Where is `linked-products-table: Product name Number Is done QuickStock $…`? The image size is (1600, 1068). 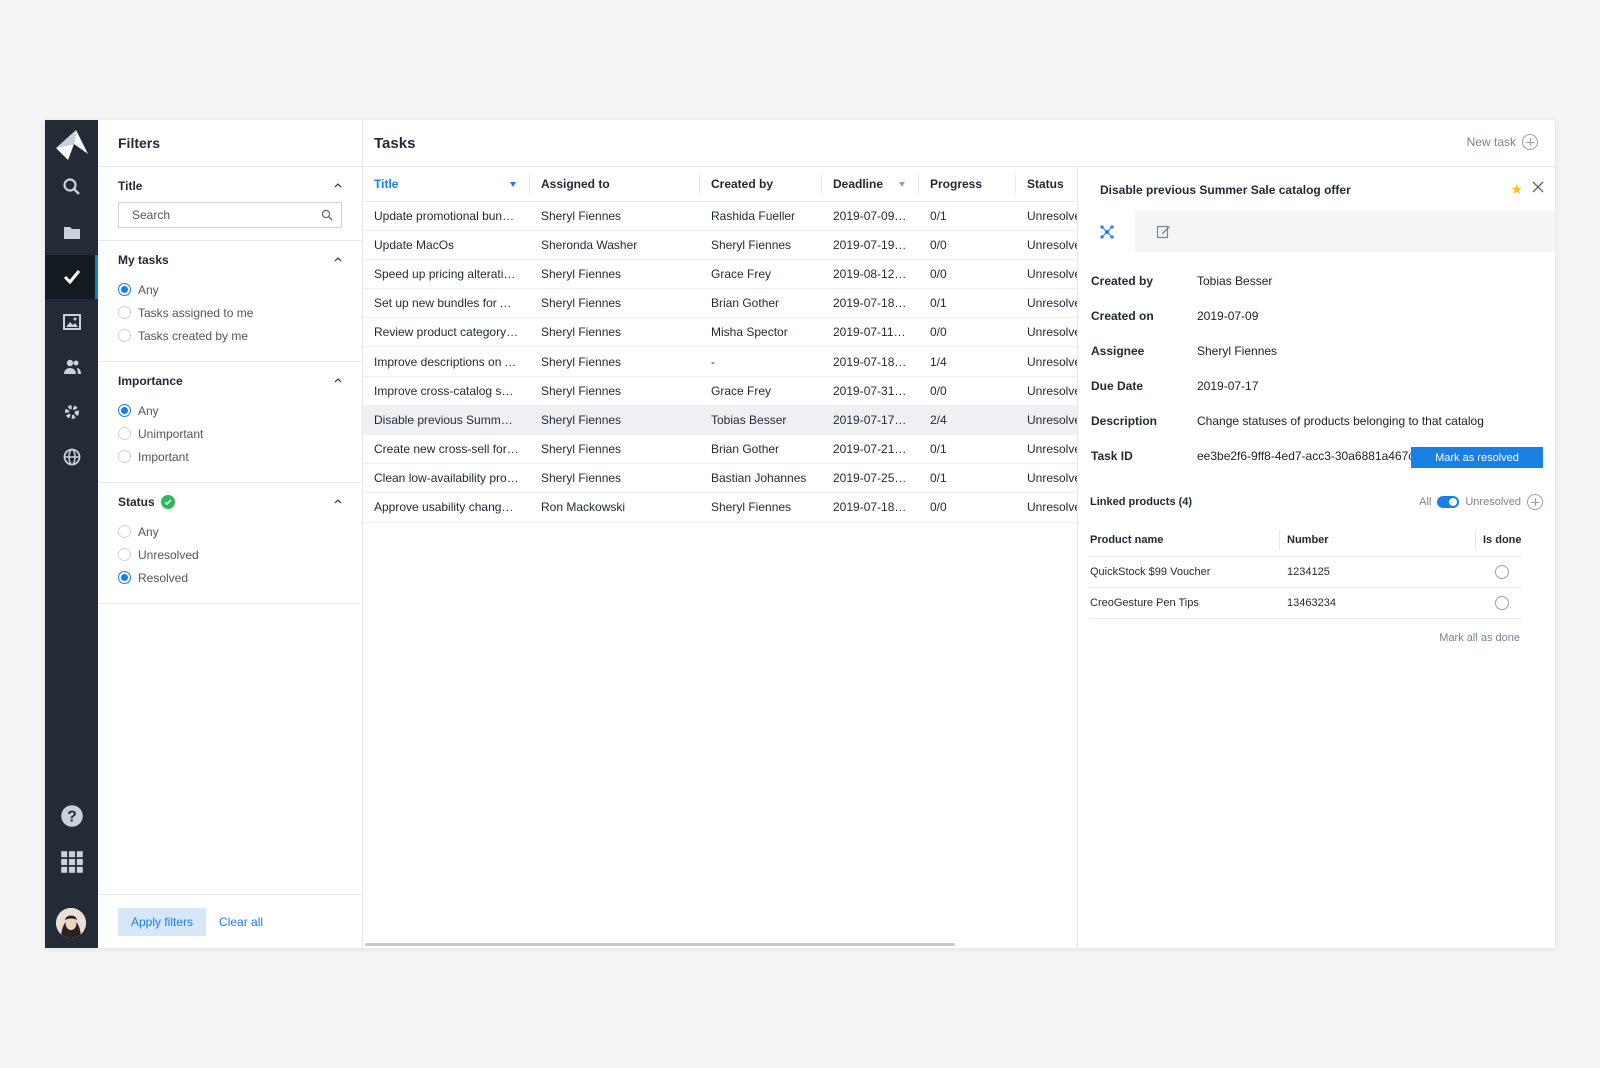
linked-products-table: Product name Number Is done QuickStock $… is located at coordinates (1306, 571).